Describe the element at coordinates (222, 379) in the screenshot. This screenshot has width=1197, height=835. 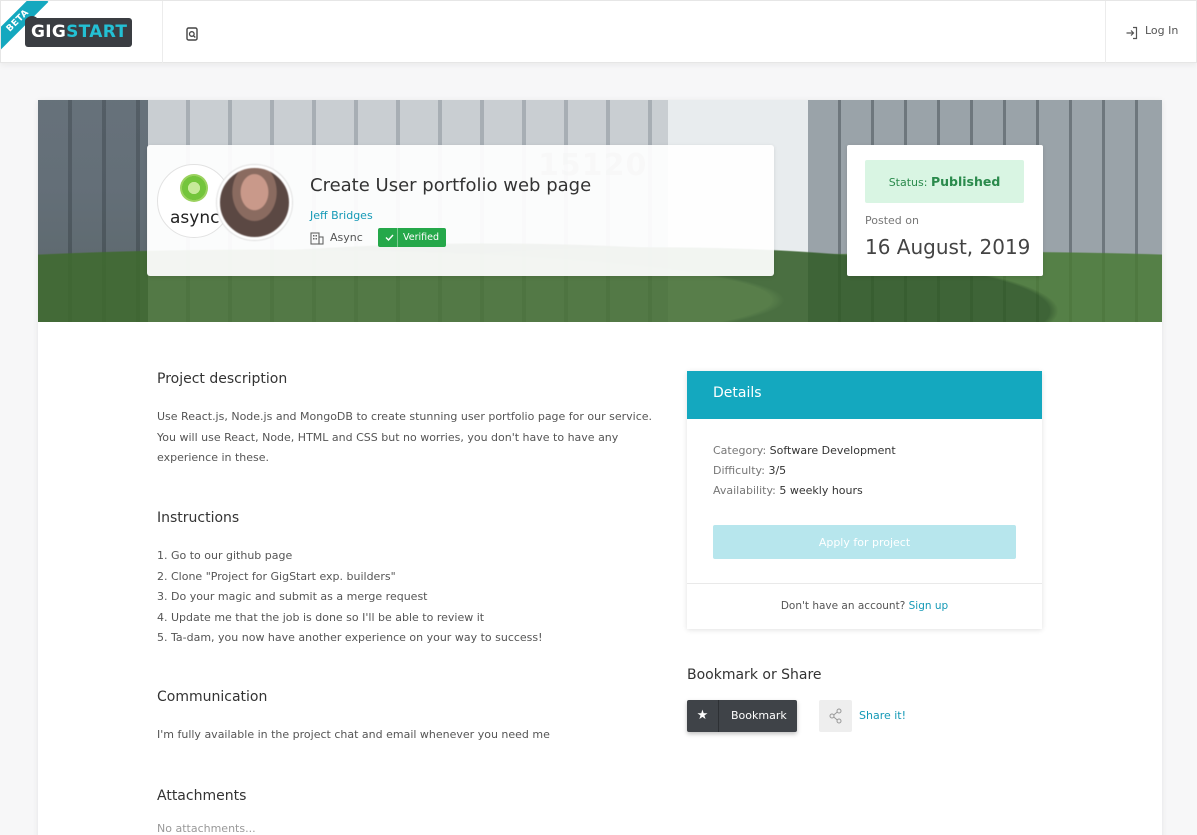
I see `description-heading: Project description` at that location.